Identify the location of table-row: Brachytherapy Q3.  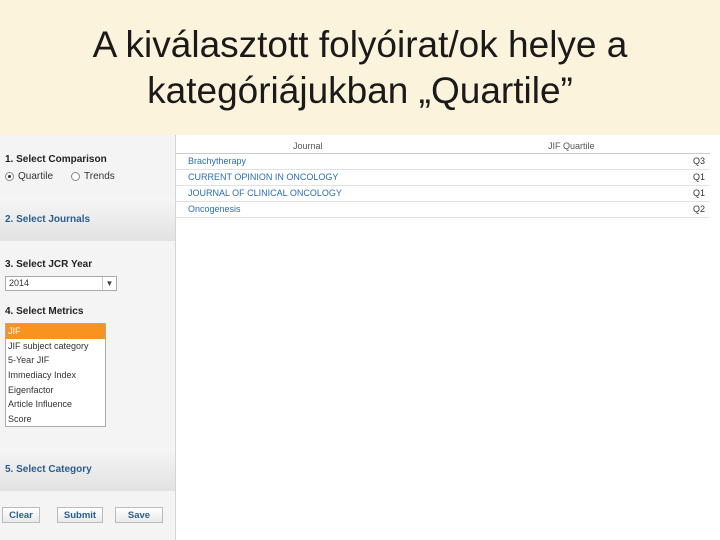
(443, 161).